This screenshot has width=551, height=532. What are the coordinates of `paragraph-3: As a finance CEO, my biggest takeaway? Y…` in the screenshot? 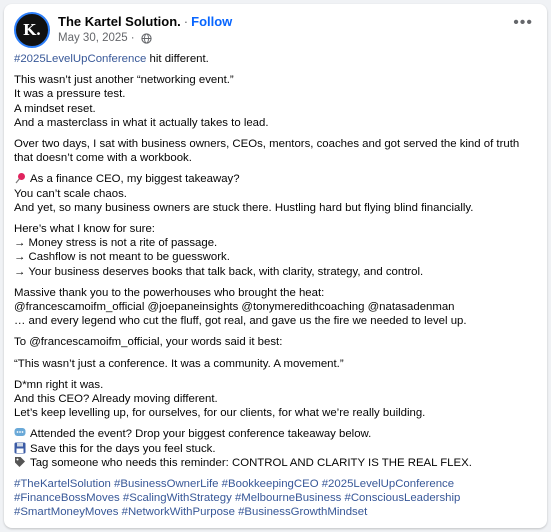 It's located at (275, 193).